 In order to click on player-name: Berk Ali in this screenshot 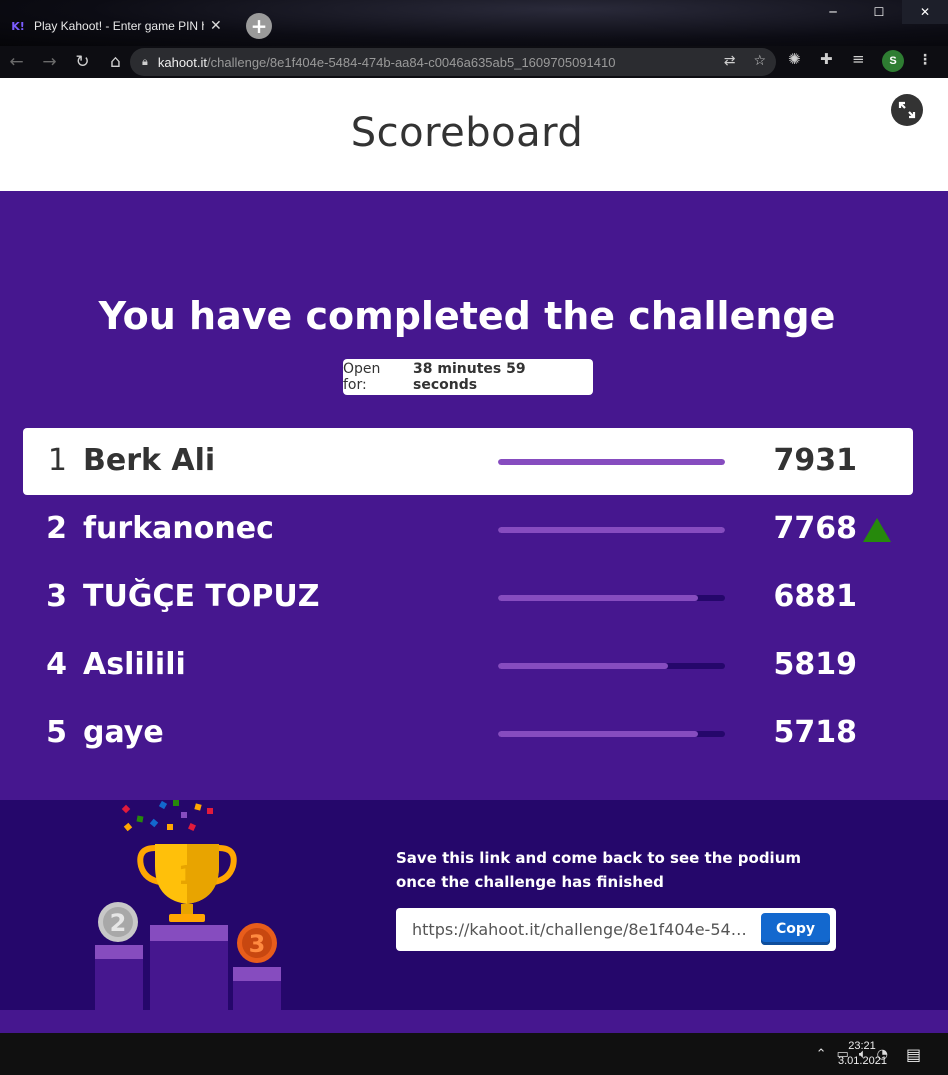, I will do `click(149, 460)`.